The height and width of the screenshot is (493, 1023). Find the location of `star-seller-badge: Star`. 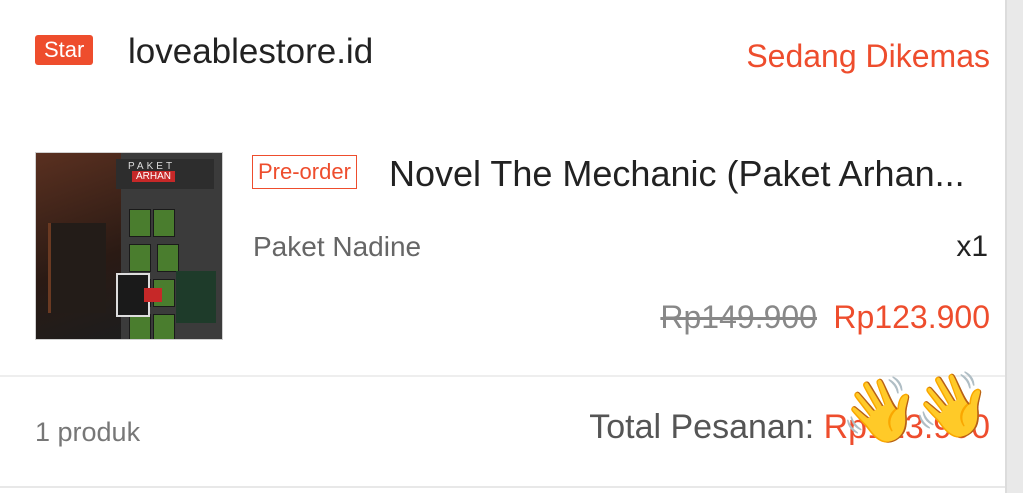

star-seller-badge: Star is located at coordinates (64, 50).